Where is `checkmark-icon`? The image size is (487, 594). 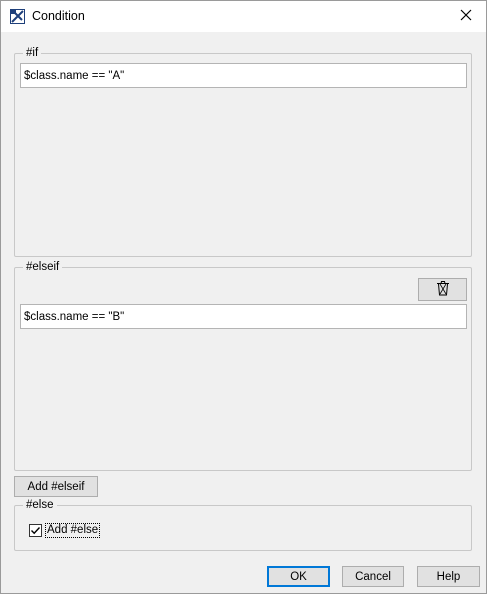 checkmark-icon is located at coordinates (36, 531).